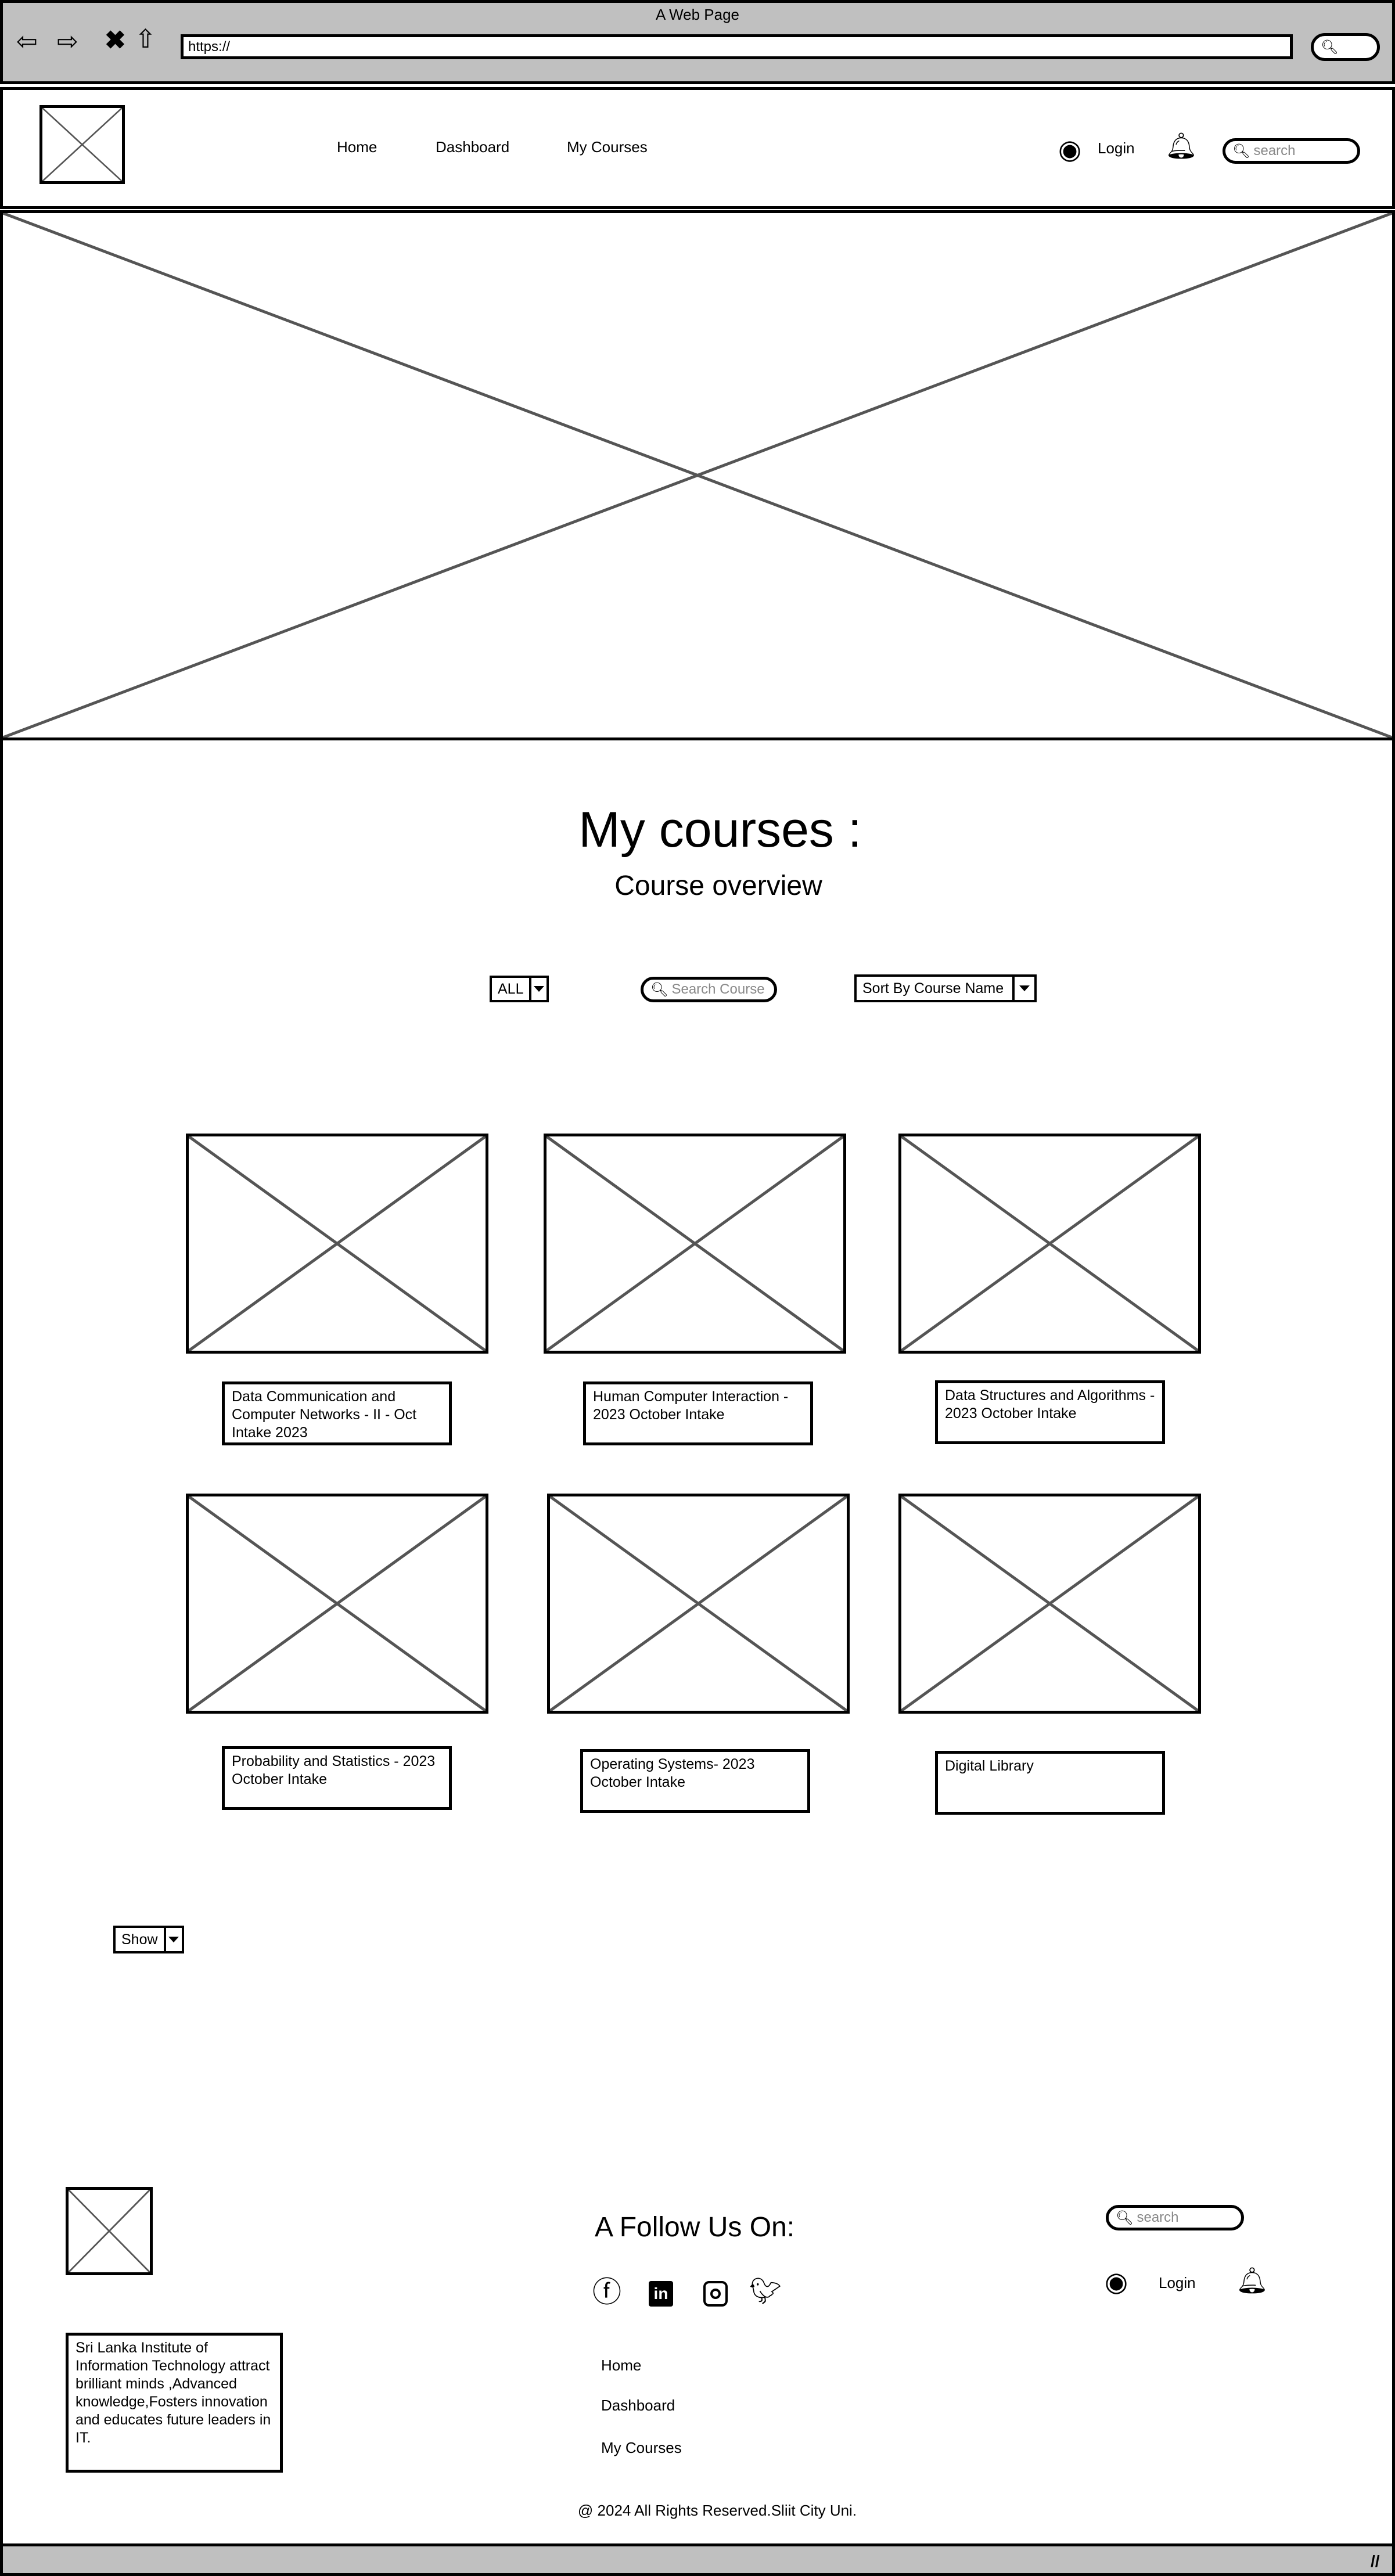  What do you see at coordinates (641, 2448) in the screenshot?
I see `footer-nav-my-courses: My Courses` at bounding box center [641, 2448].